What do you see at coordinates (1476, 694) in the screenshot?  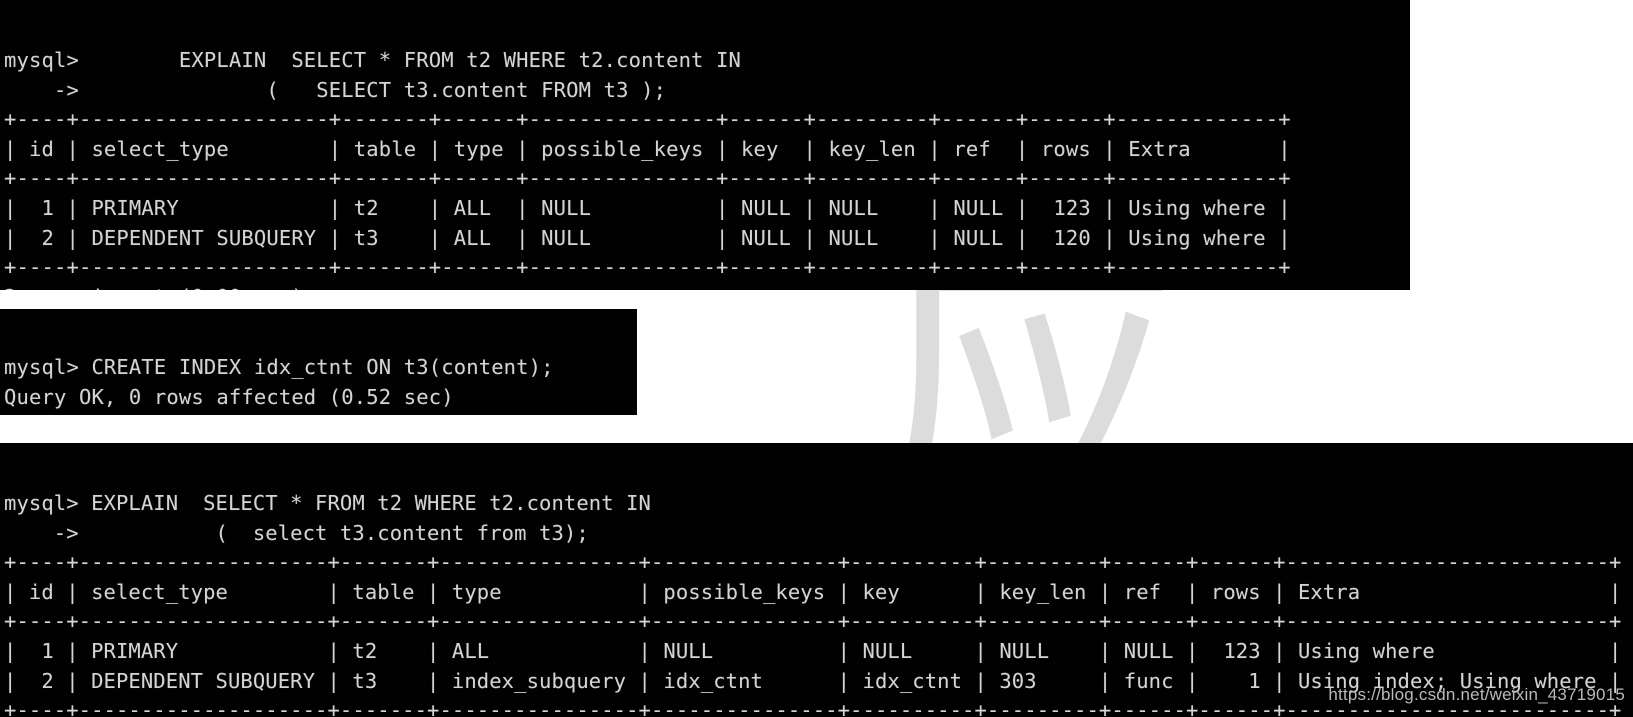 I see `attribution-watermark: https://blog.csdn.net/weixin_43719015` at bounding box center [1476, 694].